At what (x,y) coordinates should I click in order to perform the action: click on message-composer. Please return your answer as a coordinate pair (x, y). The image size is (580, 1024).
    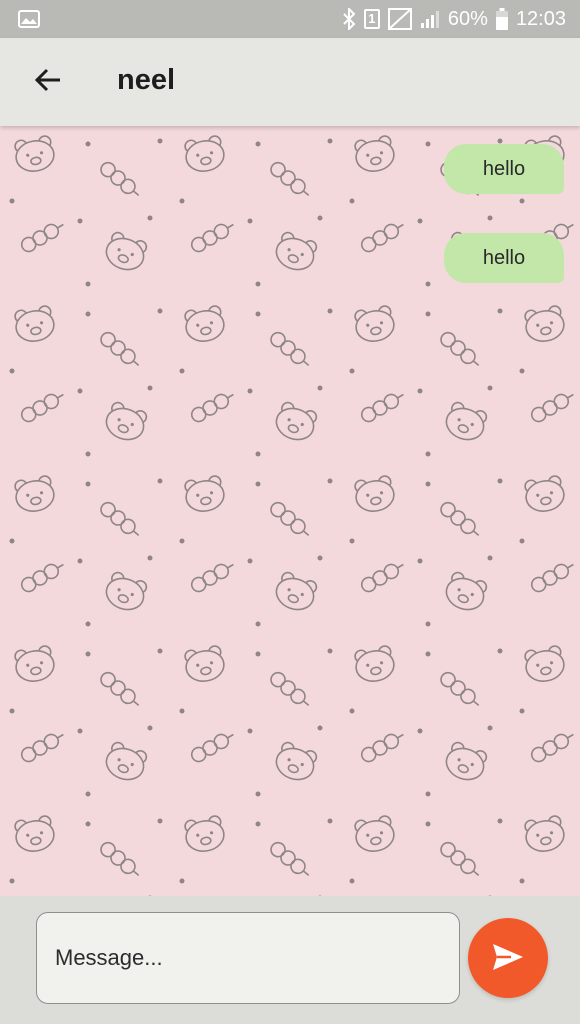
    Looking at the image, I should click on (290, 960).